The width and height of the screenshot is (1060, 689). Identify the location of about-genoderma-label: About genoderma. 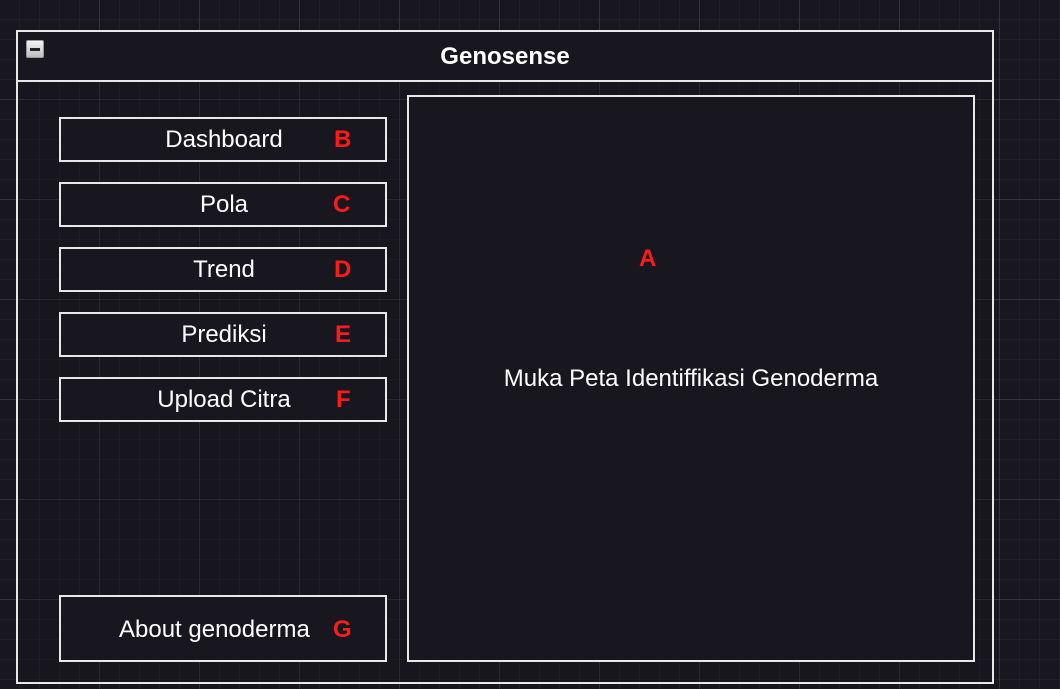
(214, 629).